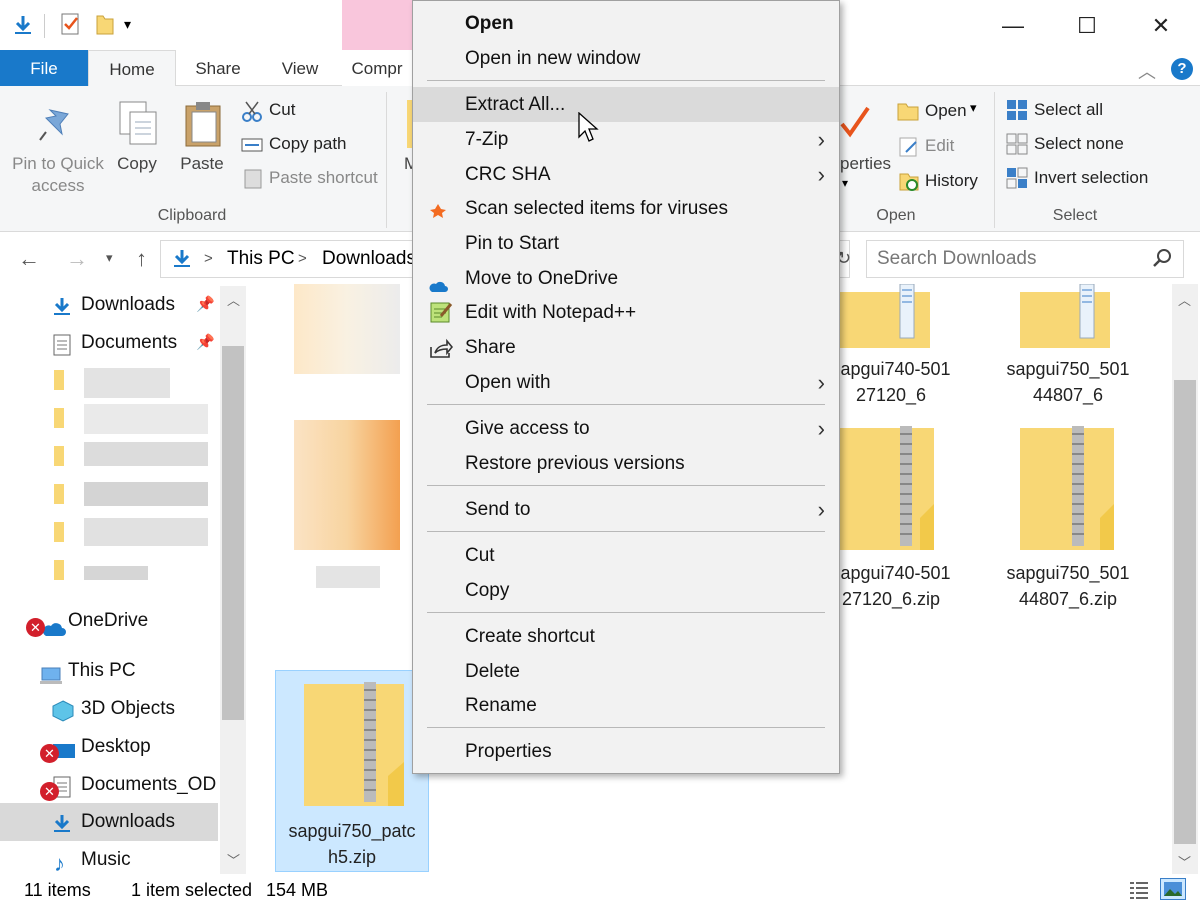 The height and width of the screenshot is (912, 1200). Describe the element at coordinates (109, 860) in the screenshot. I see `sidebar-item-music: ♪ Music` at that location.